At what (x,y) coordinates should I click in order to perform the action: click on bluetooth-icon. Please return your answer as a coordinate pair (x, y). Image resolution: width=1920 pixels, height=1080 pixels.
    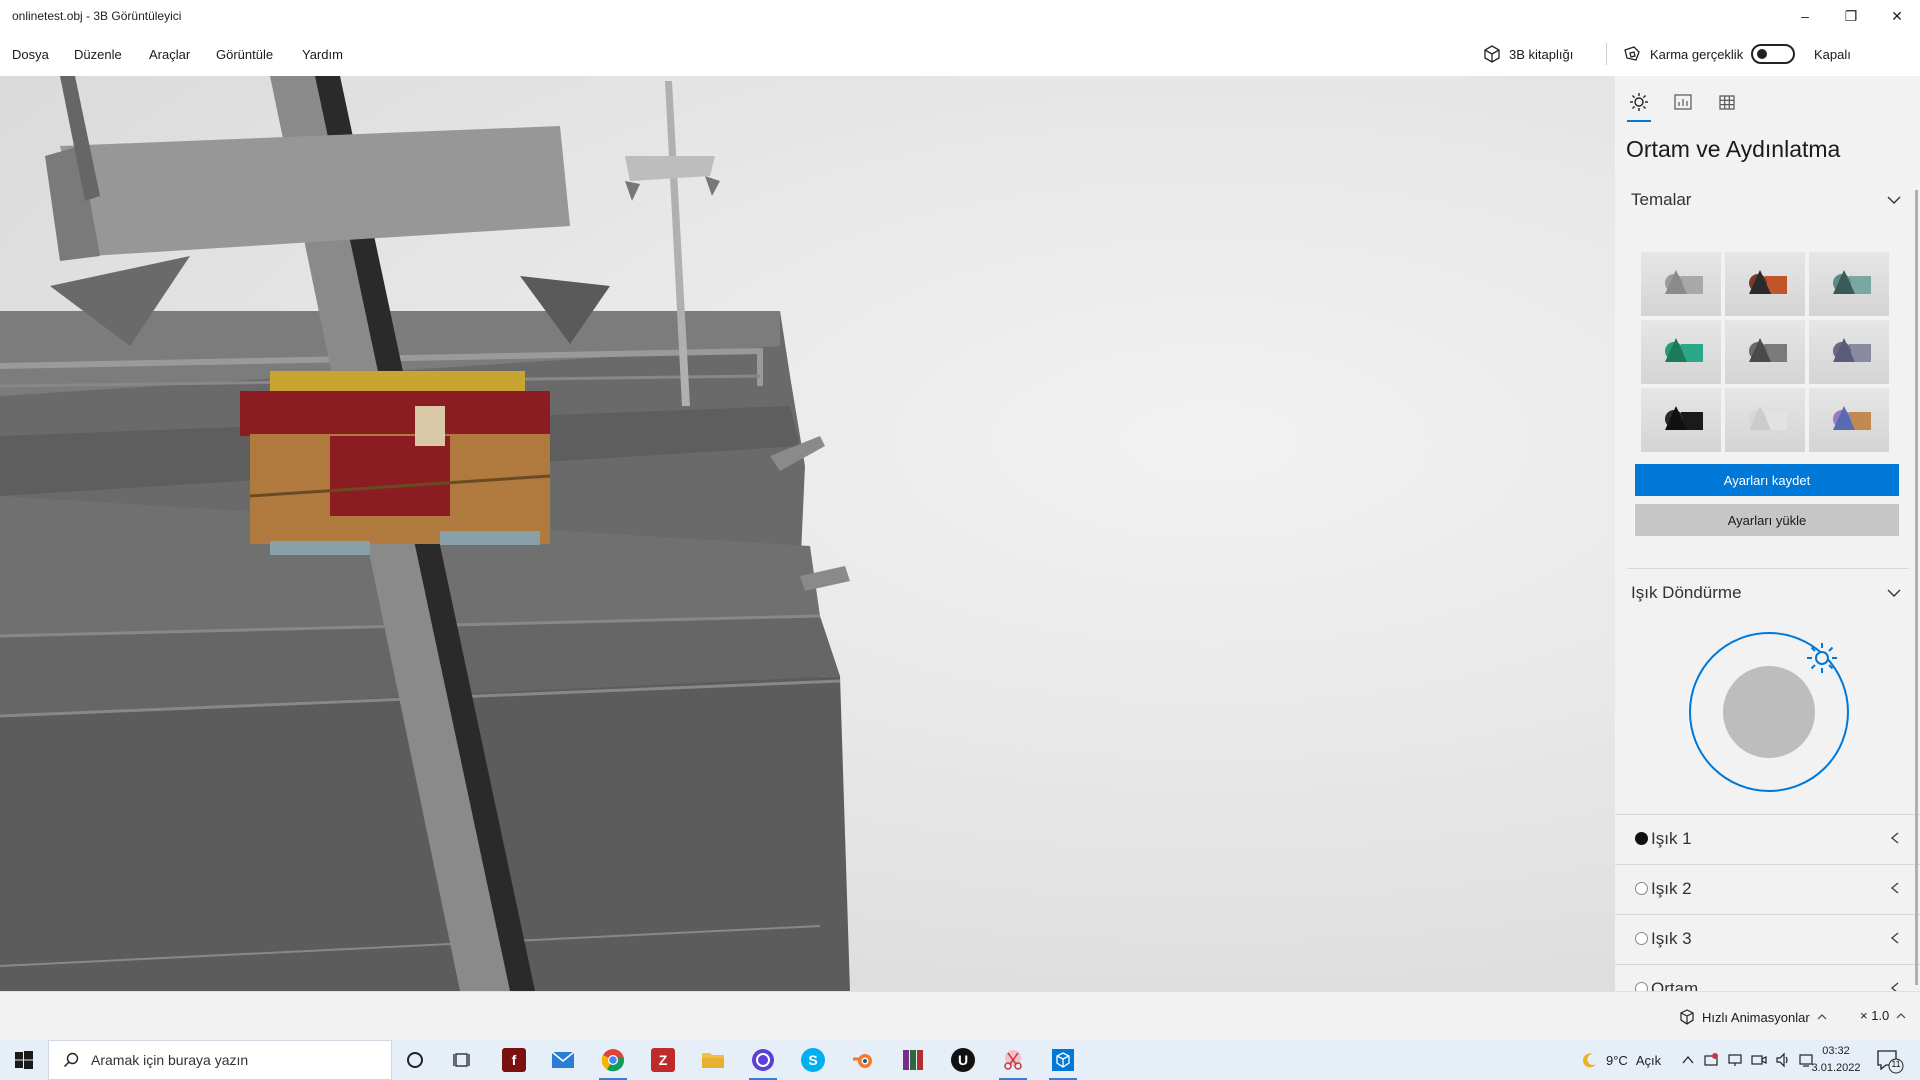
    Looking at the image, I should click on (1711, 1060).